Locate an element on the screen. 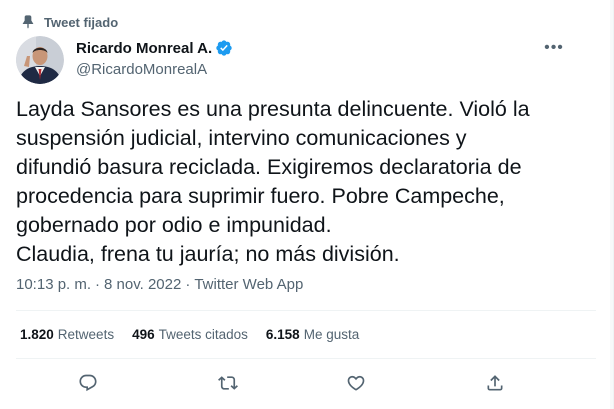  likes-label: Me gusta is located at coordinates (331, 334).